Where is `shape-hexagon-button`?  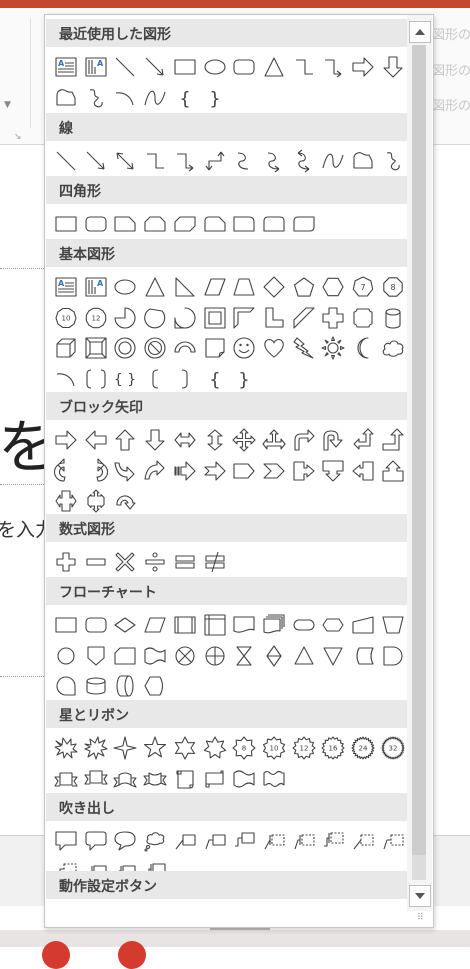 shape-hexagon-button is located at coordinates (333, 287).